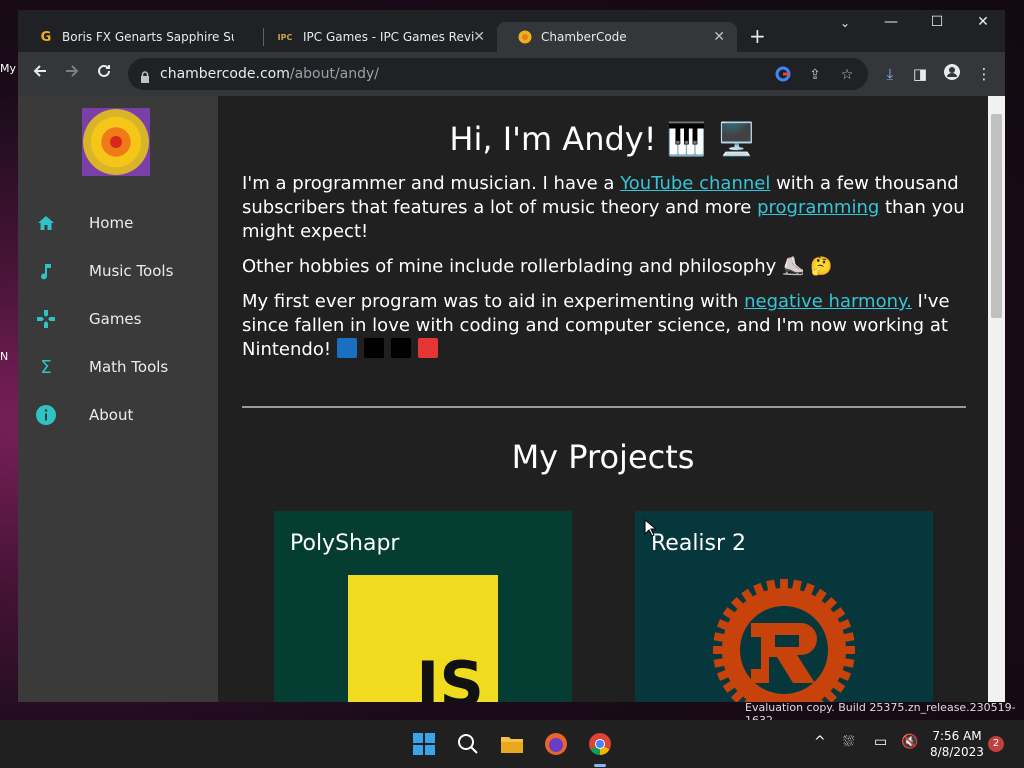 This screenshot has width=1024, height=768. I want to click on url-text: chambercode.com/about/andy/, so click(269, 74).